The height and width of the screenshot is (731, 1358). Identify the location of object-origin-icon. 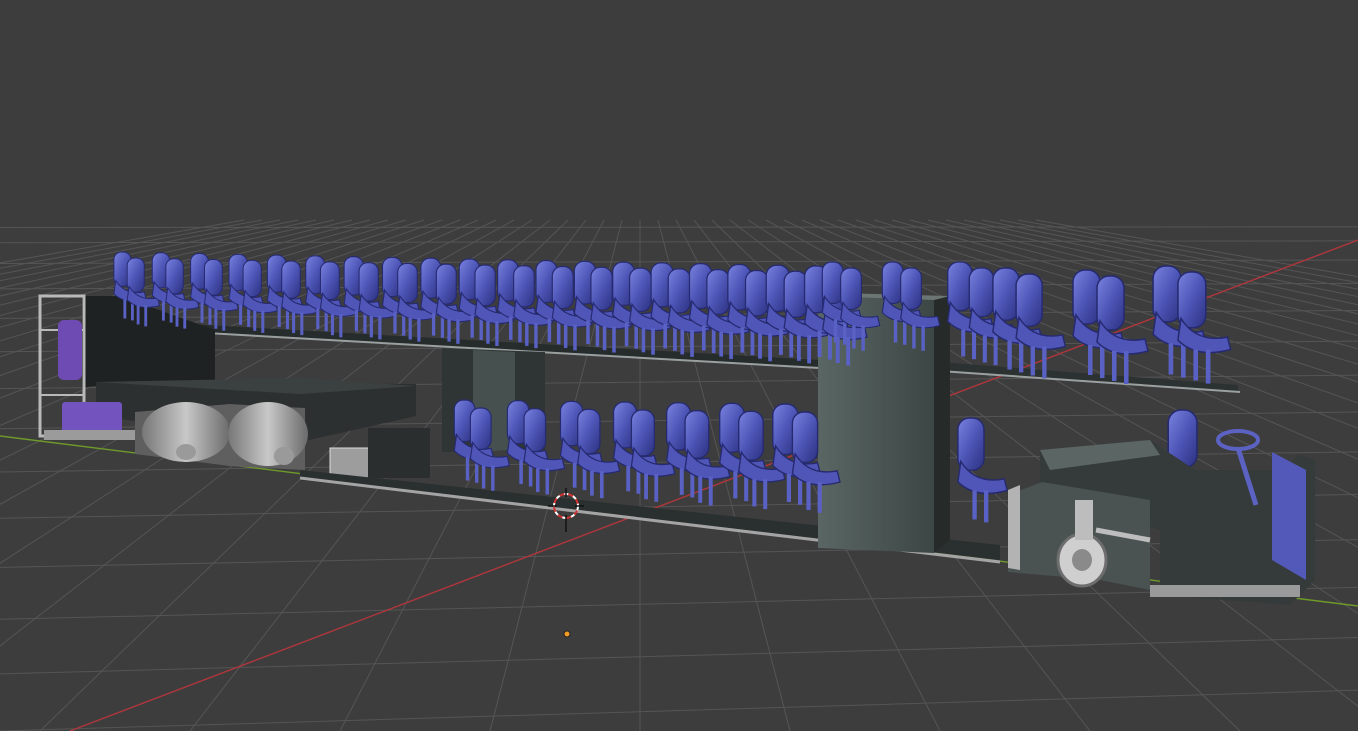
(567, 634).